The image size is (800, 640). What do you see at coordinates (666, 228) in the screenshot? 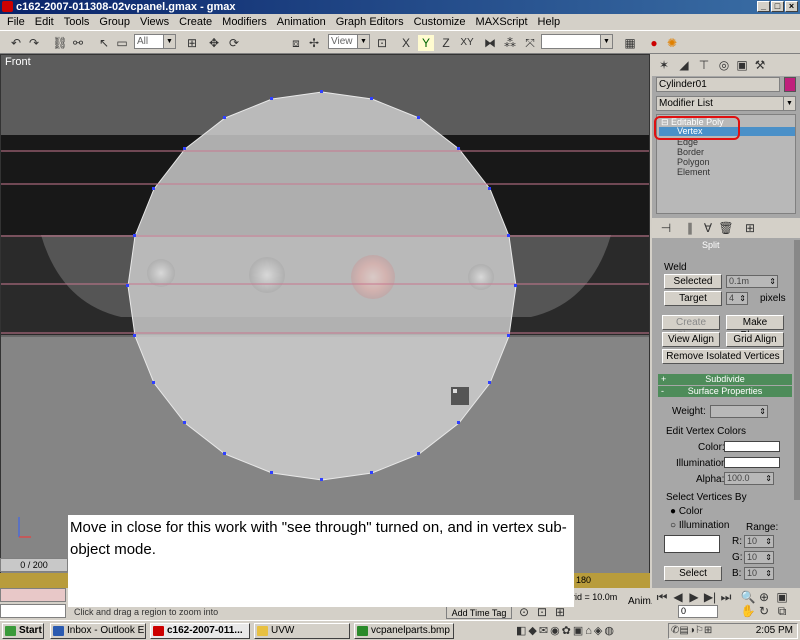
I see `pin-stack-icon: ⊣` at bounding box center [666, 228].